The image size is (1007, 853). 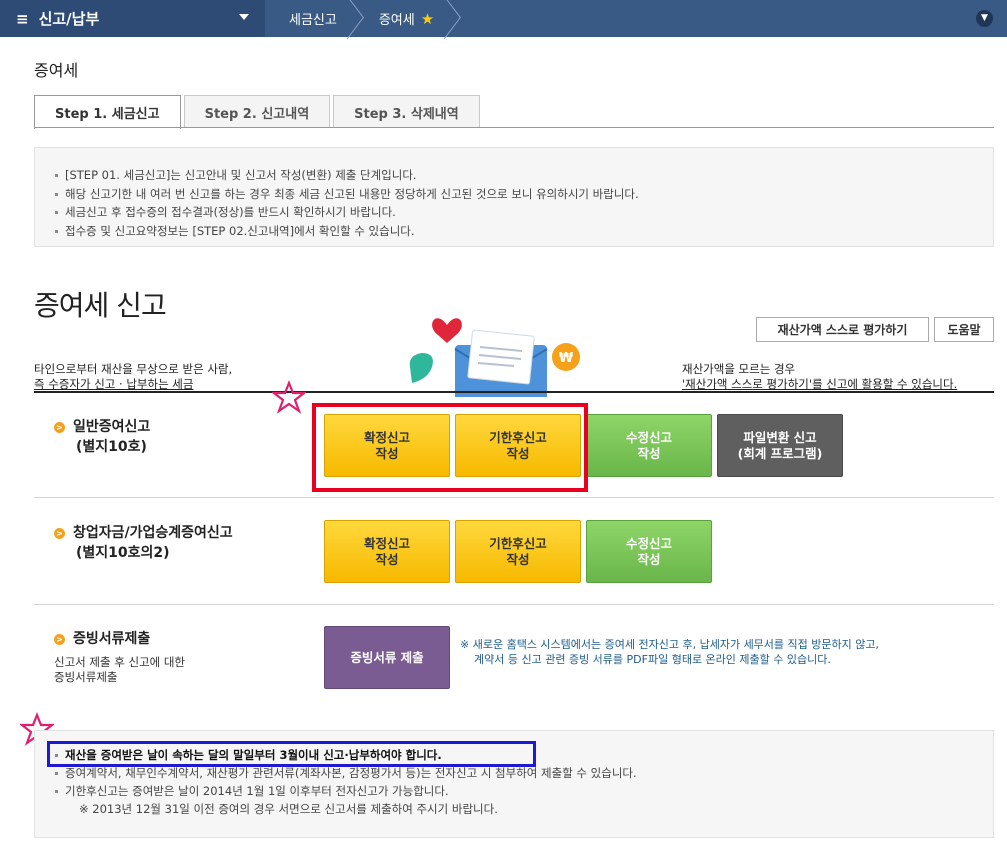 I want to click on tab-step2: Step 2. 신고내역, so click(x=257, y=111).